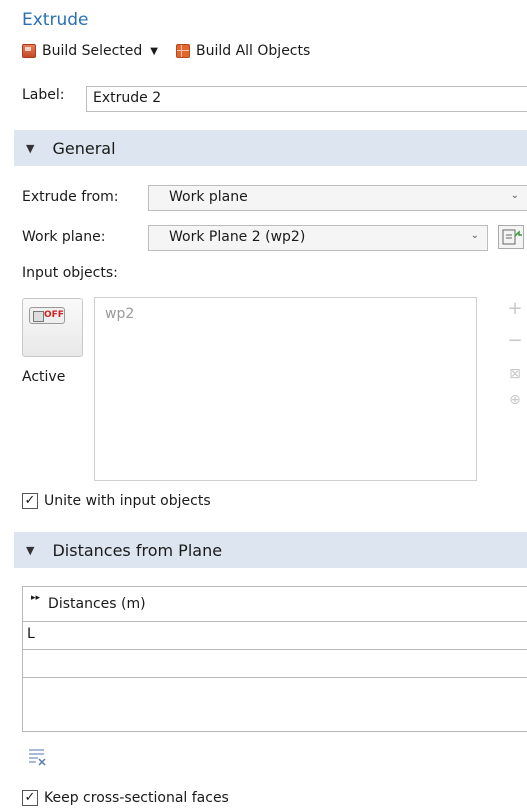 This screenshot has height=808, width=527. Describe the element at coordinates (208, 197) in the screenshot. I see `extrude-from-value: Work plane` at that location.